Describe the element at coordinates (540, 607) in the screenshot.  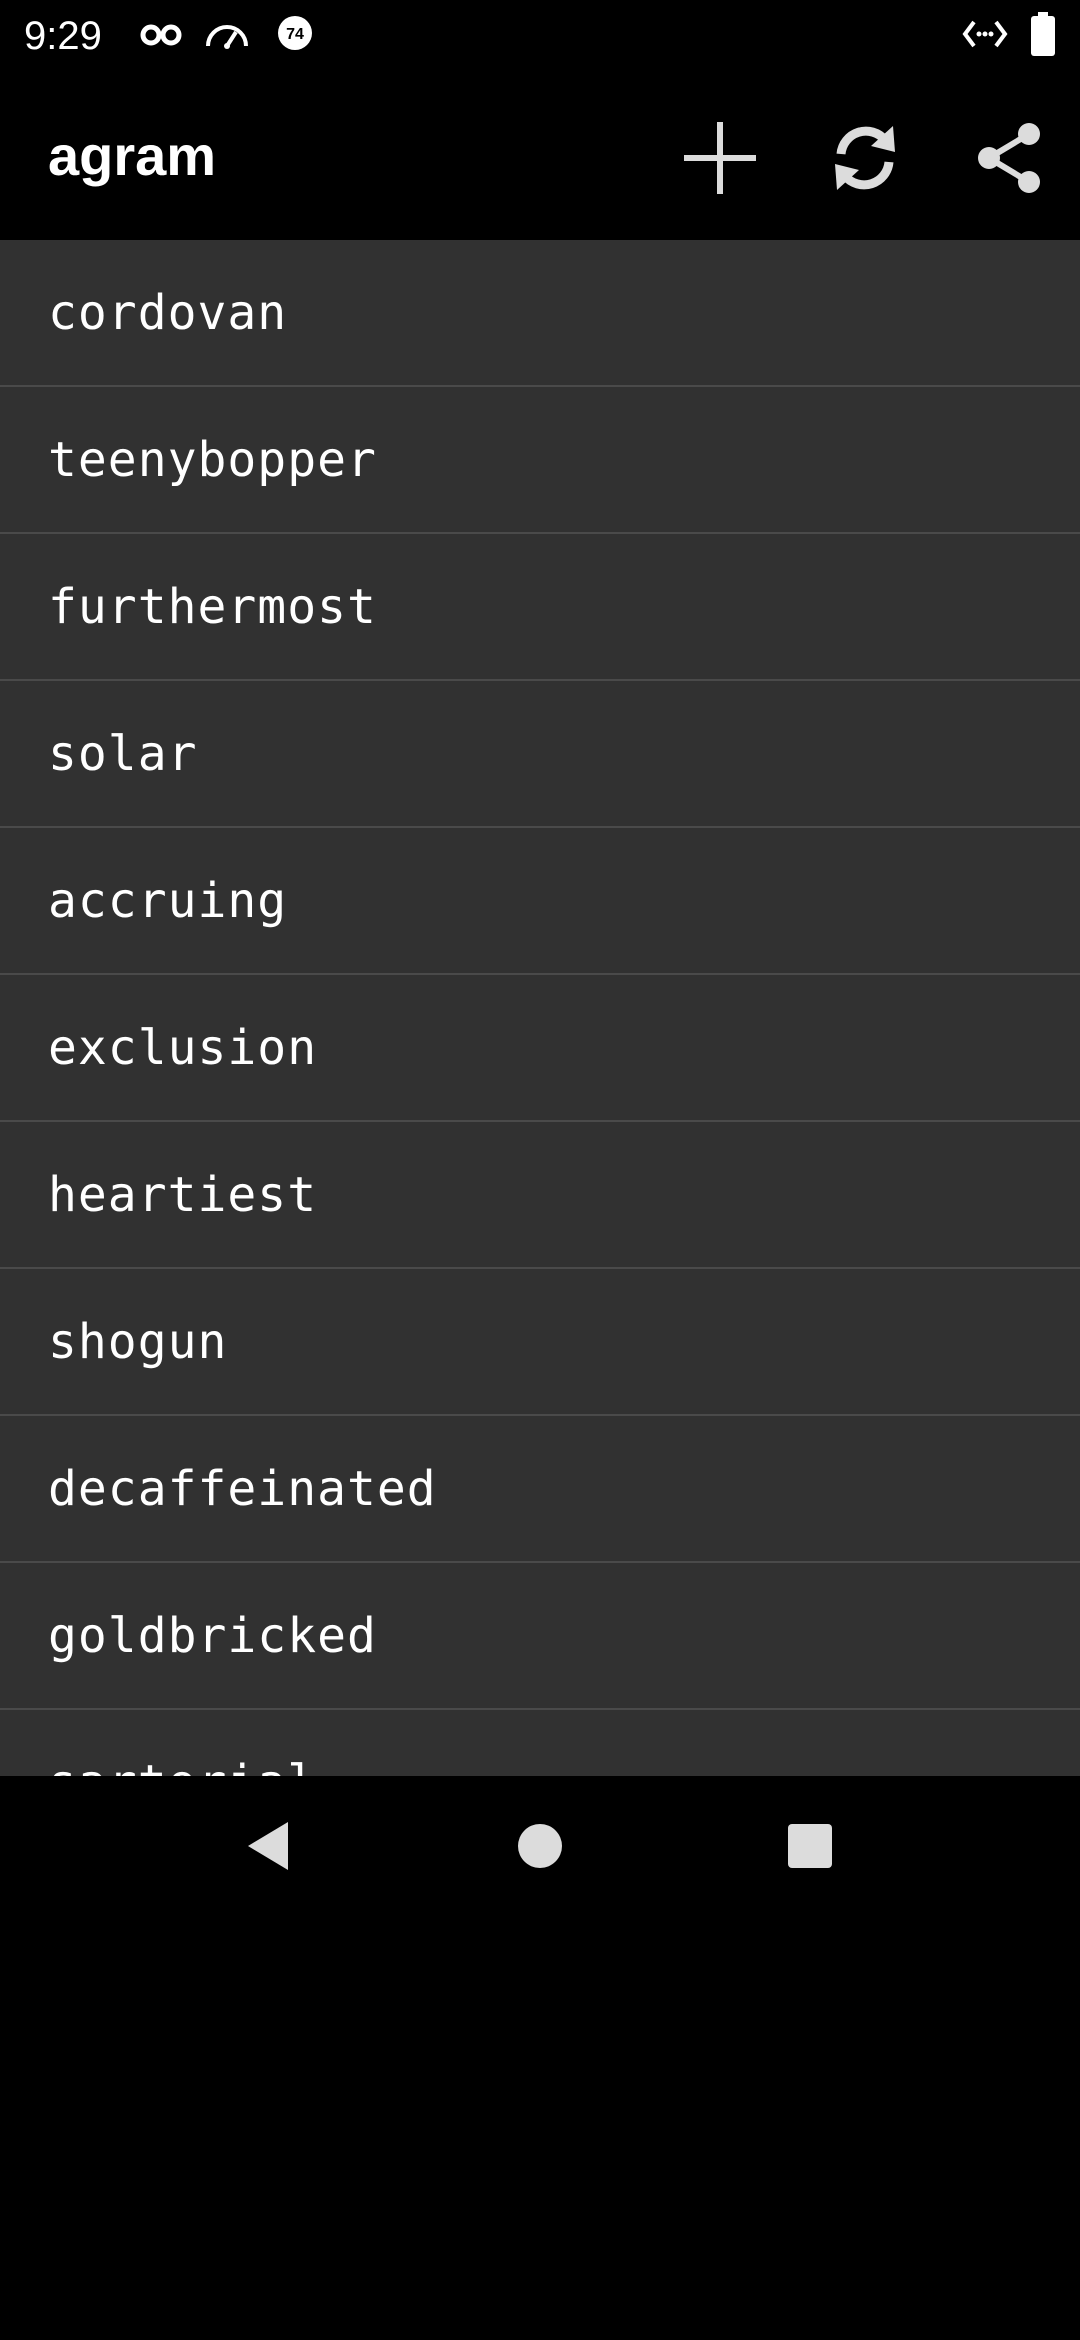
I see `list-item: furthermost` at that location.